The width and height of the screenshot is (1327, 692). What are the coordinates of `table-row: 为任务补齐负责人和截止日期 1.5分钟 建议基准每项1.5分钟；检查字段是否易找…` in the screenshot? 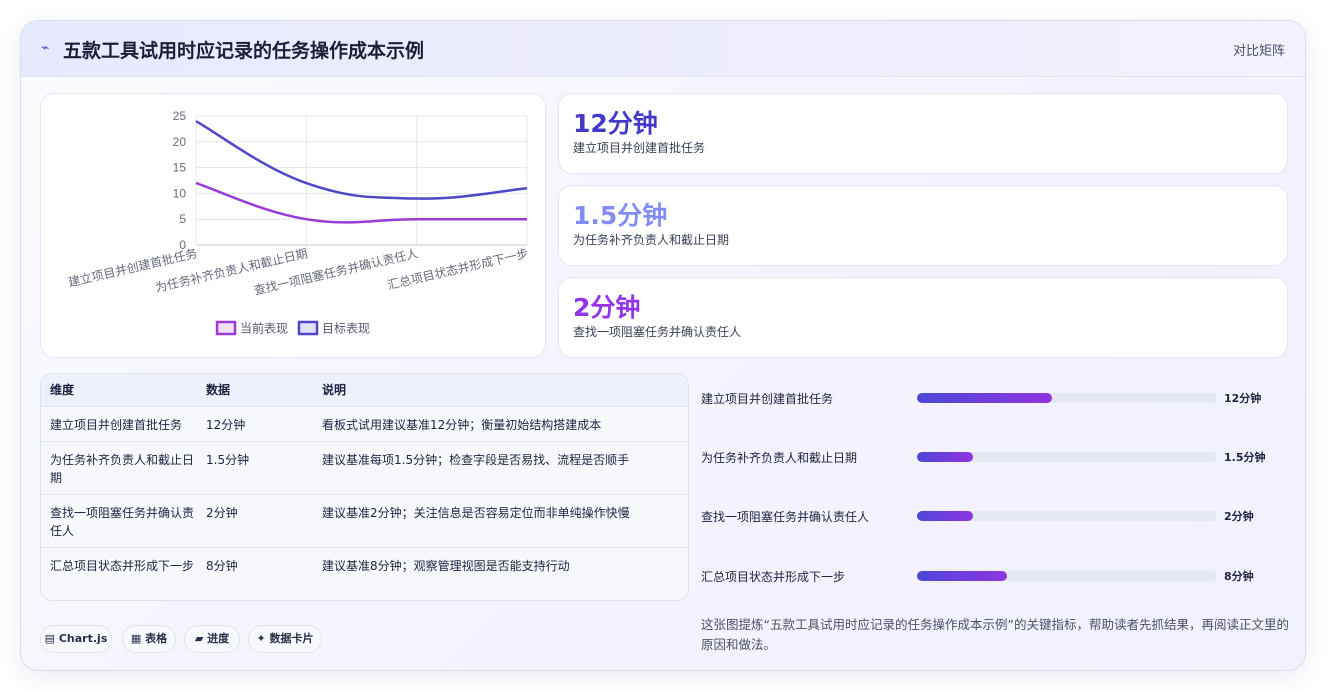 It's located at (364, 468).